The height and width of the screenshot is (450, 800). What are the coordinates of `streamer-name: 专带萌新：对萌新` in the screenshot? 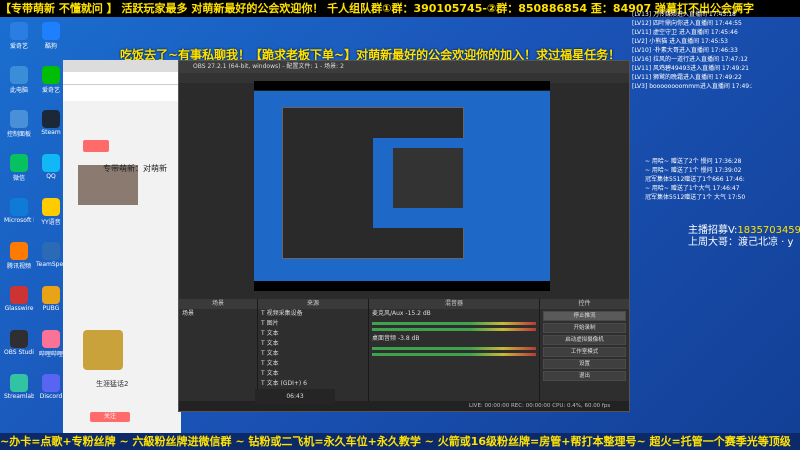 It's located at (135, 168).